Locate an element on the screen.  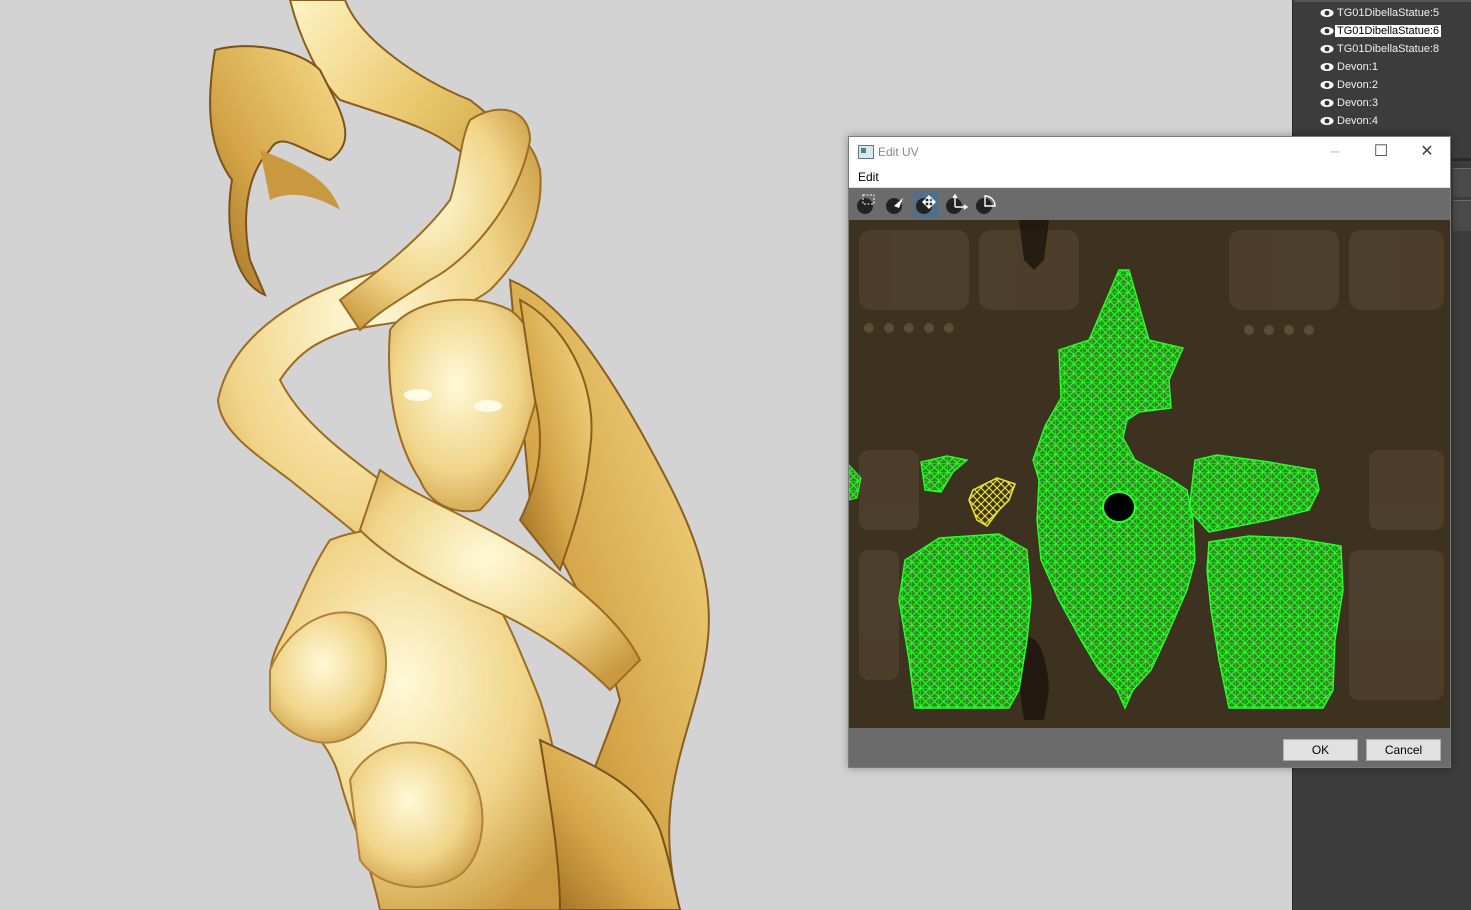
ok-button: OK is located at coordinates (1320, 750).